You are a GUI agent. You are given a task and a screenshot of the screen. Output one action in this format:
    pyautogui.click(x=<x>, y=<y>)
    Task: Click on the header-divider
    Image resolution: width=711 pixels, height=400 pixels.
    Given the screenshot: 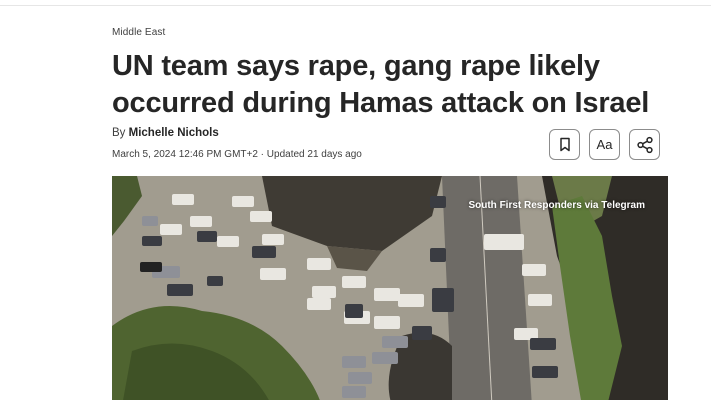 What is the action you would take?
    pyautogui.click(x=355, y=5)
    